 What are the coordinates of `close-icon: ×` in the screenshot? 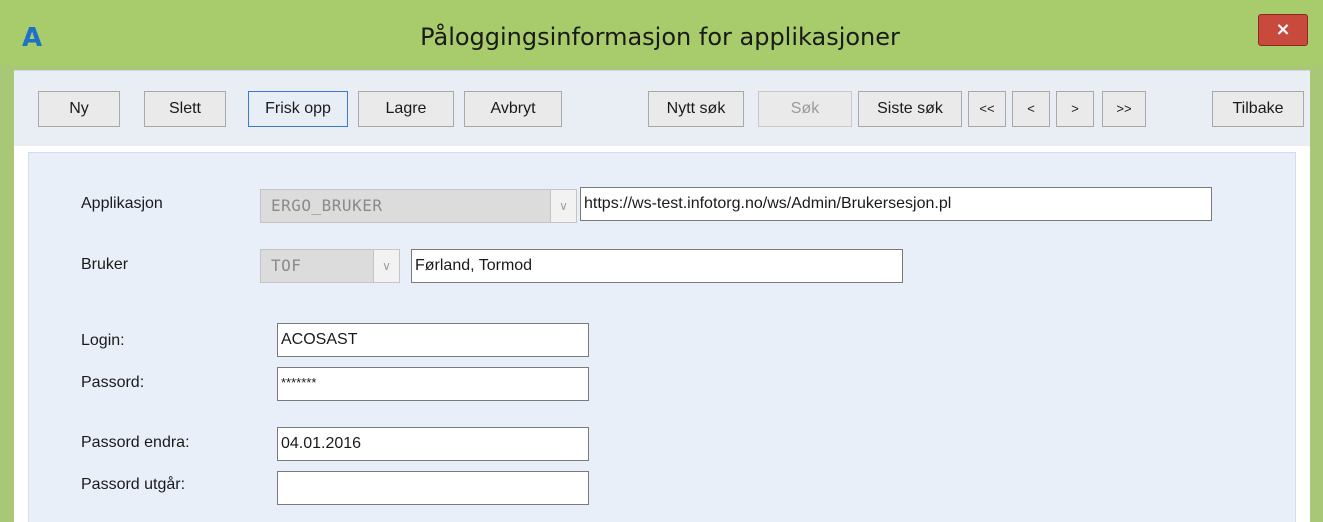 It's located at (1283, 29).